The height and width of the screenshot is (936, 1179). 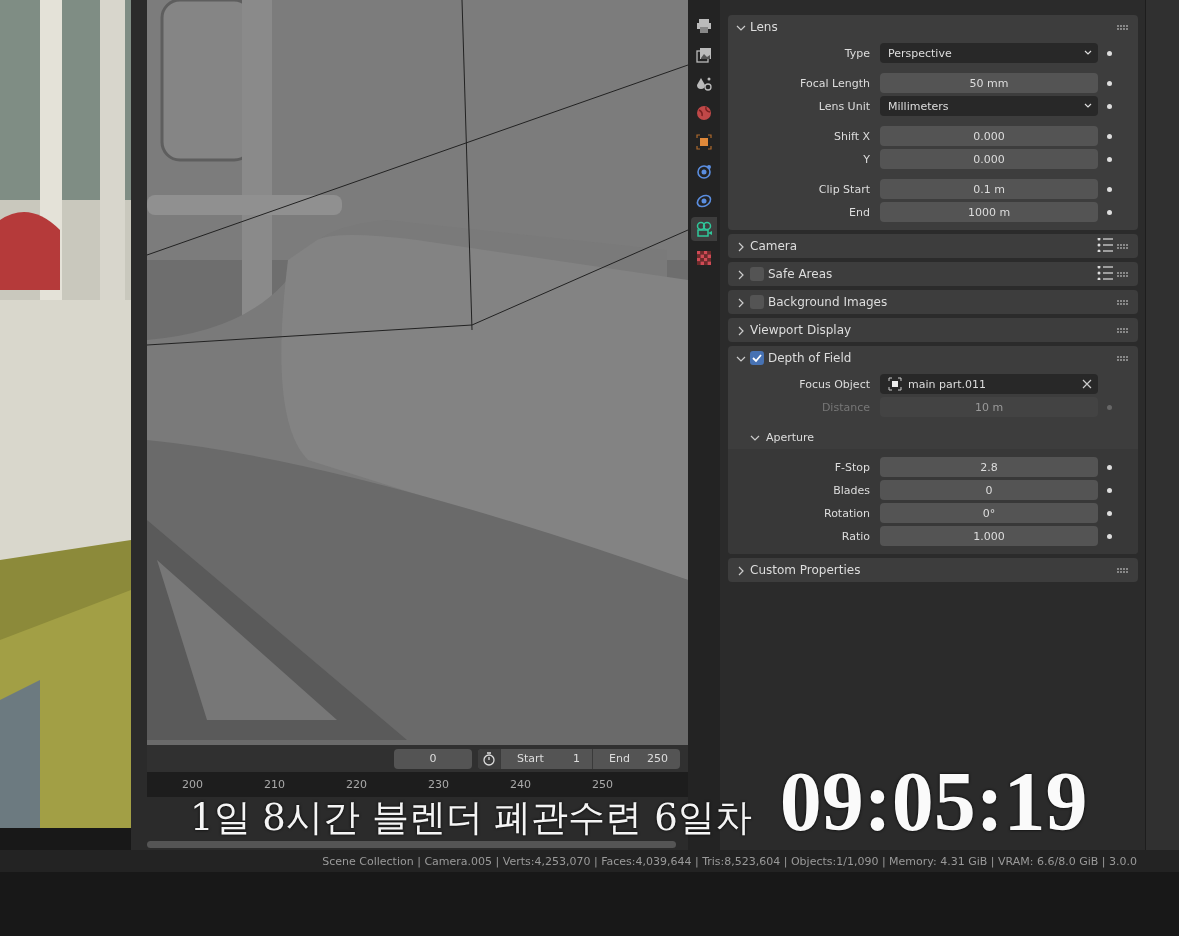 What do you see at coordinates (921, 246) in the screenshot?
I see `panel-title: Camera` at bounding box center [921, 246].